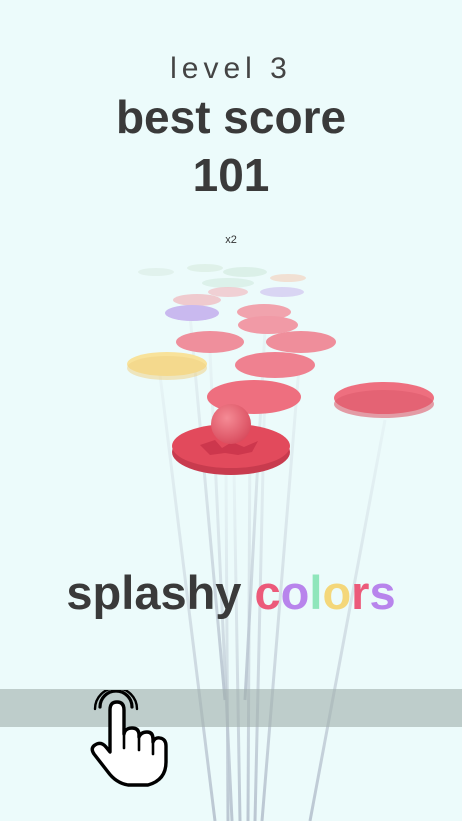 The image size is (462, 821). I want to click on score-multiplier: x2, so click(231, 240).